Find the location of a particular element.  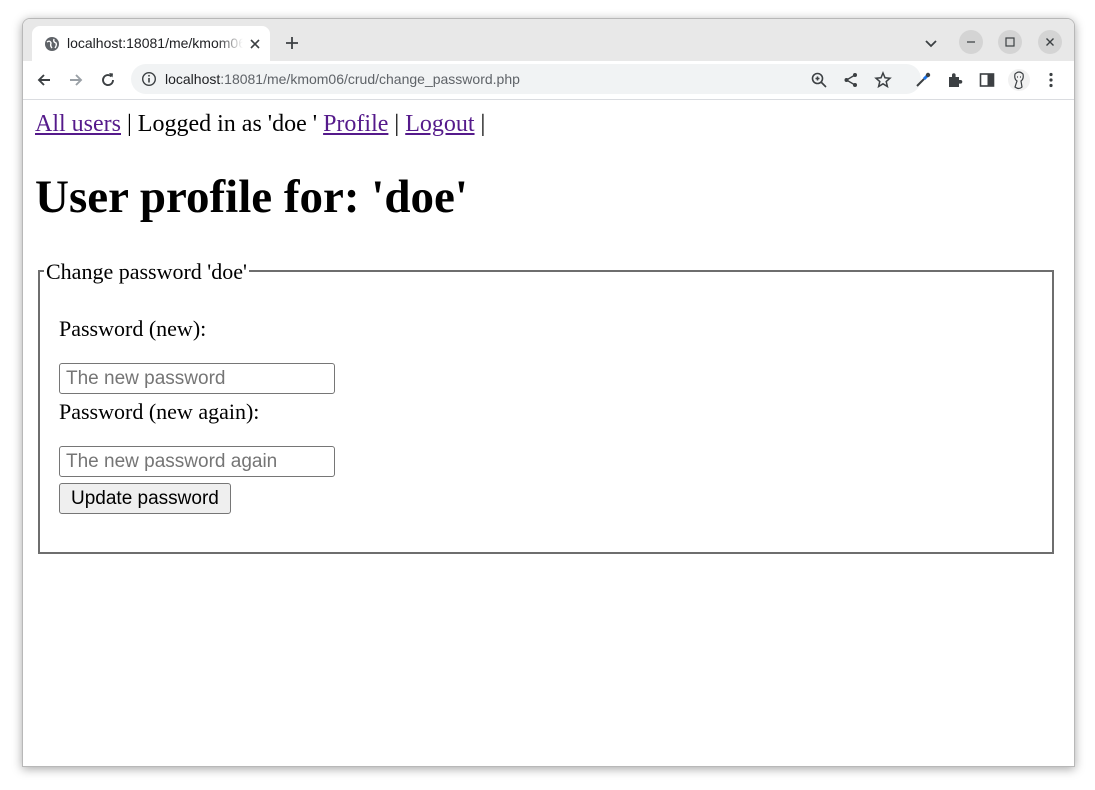

star-icon is located at coordinates (883, 80).